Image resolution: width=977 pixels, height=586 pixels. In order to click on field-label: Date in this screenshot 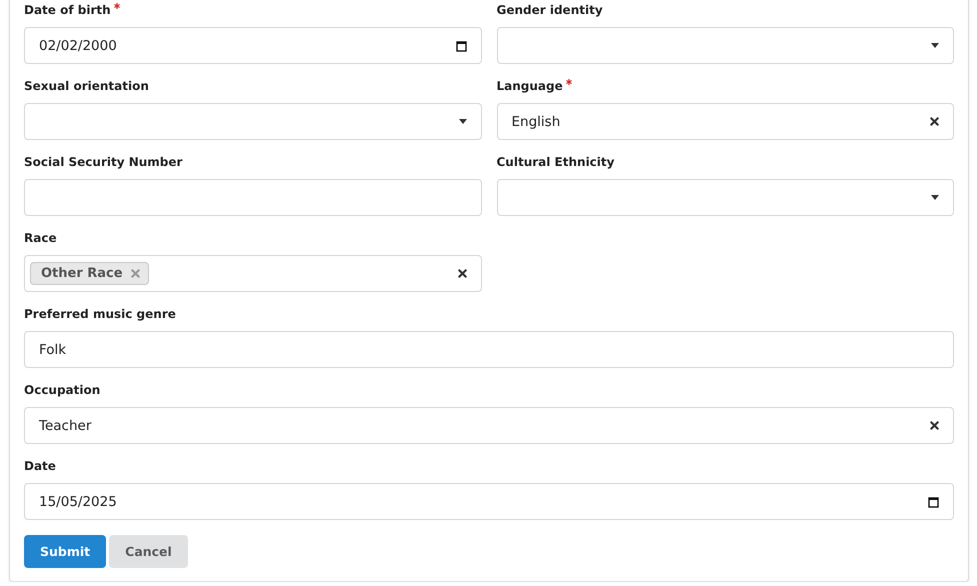, I will do `click(40, 466)`.